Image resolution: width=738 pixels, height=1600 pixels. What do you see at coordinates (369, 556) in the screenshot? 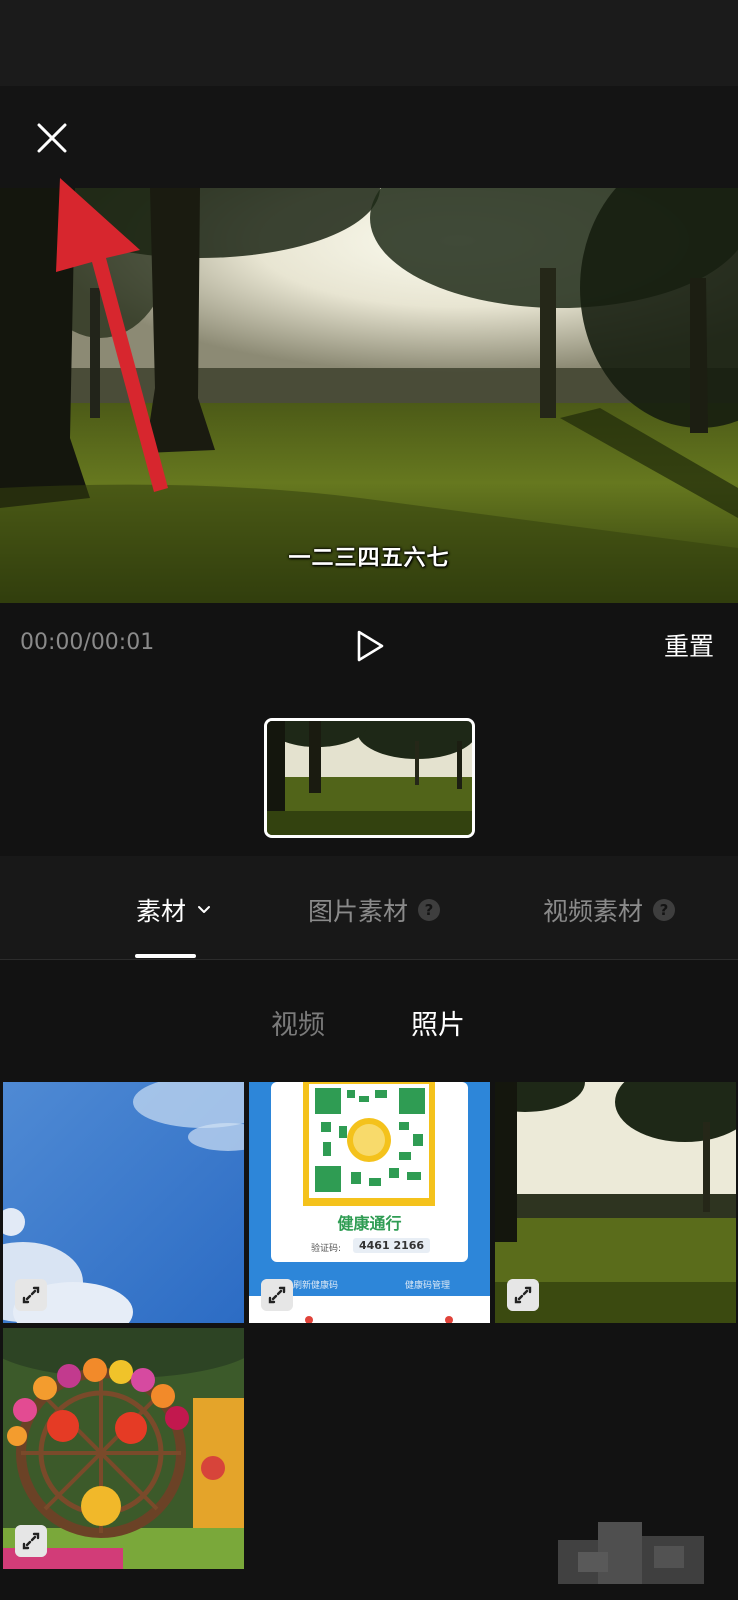
I see `subtitle-text: 一二三四五六七` at bounding box center [369, 556].